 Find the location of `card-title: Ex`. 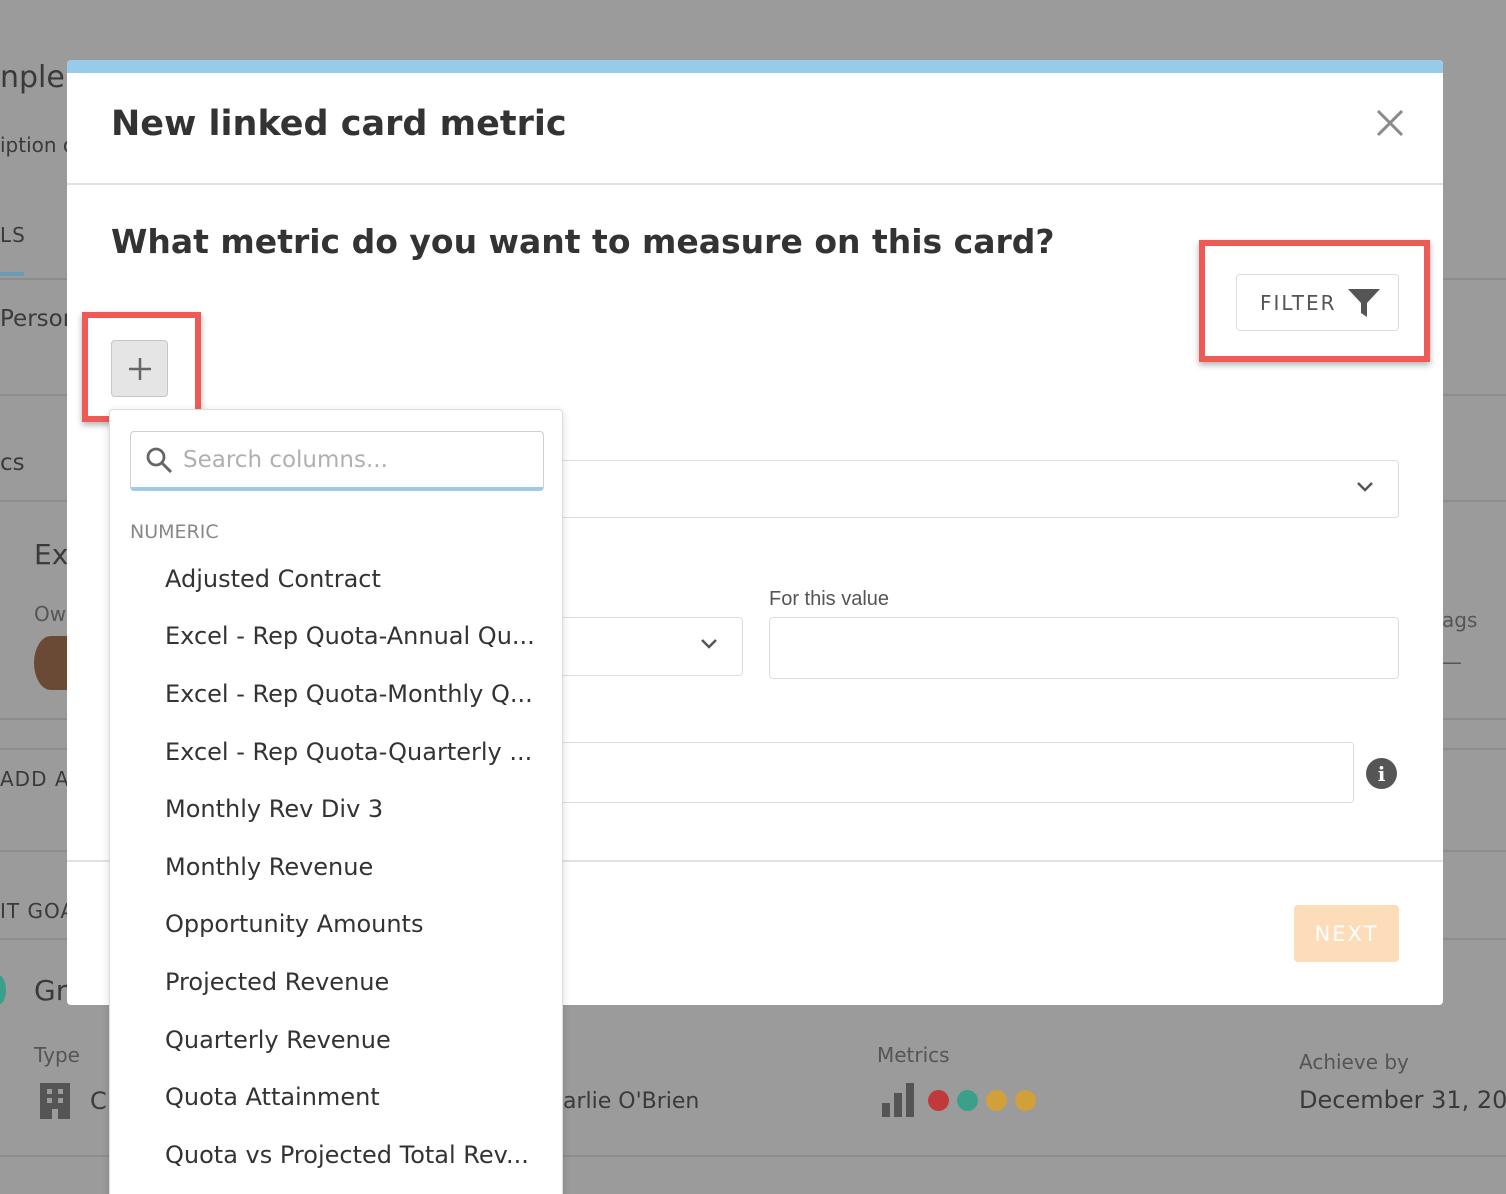

card-title: Ex is located at coordinates (51, 554).